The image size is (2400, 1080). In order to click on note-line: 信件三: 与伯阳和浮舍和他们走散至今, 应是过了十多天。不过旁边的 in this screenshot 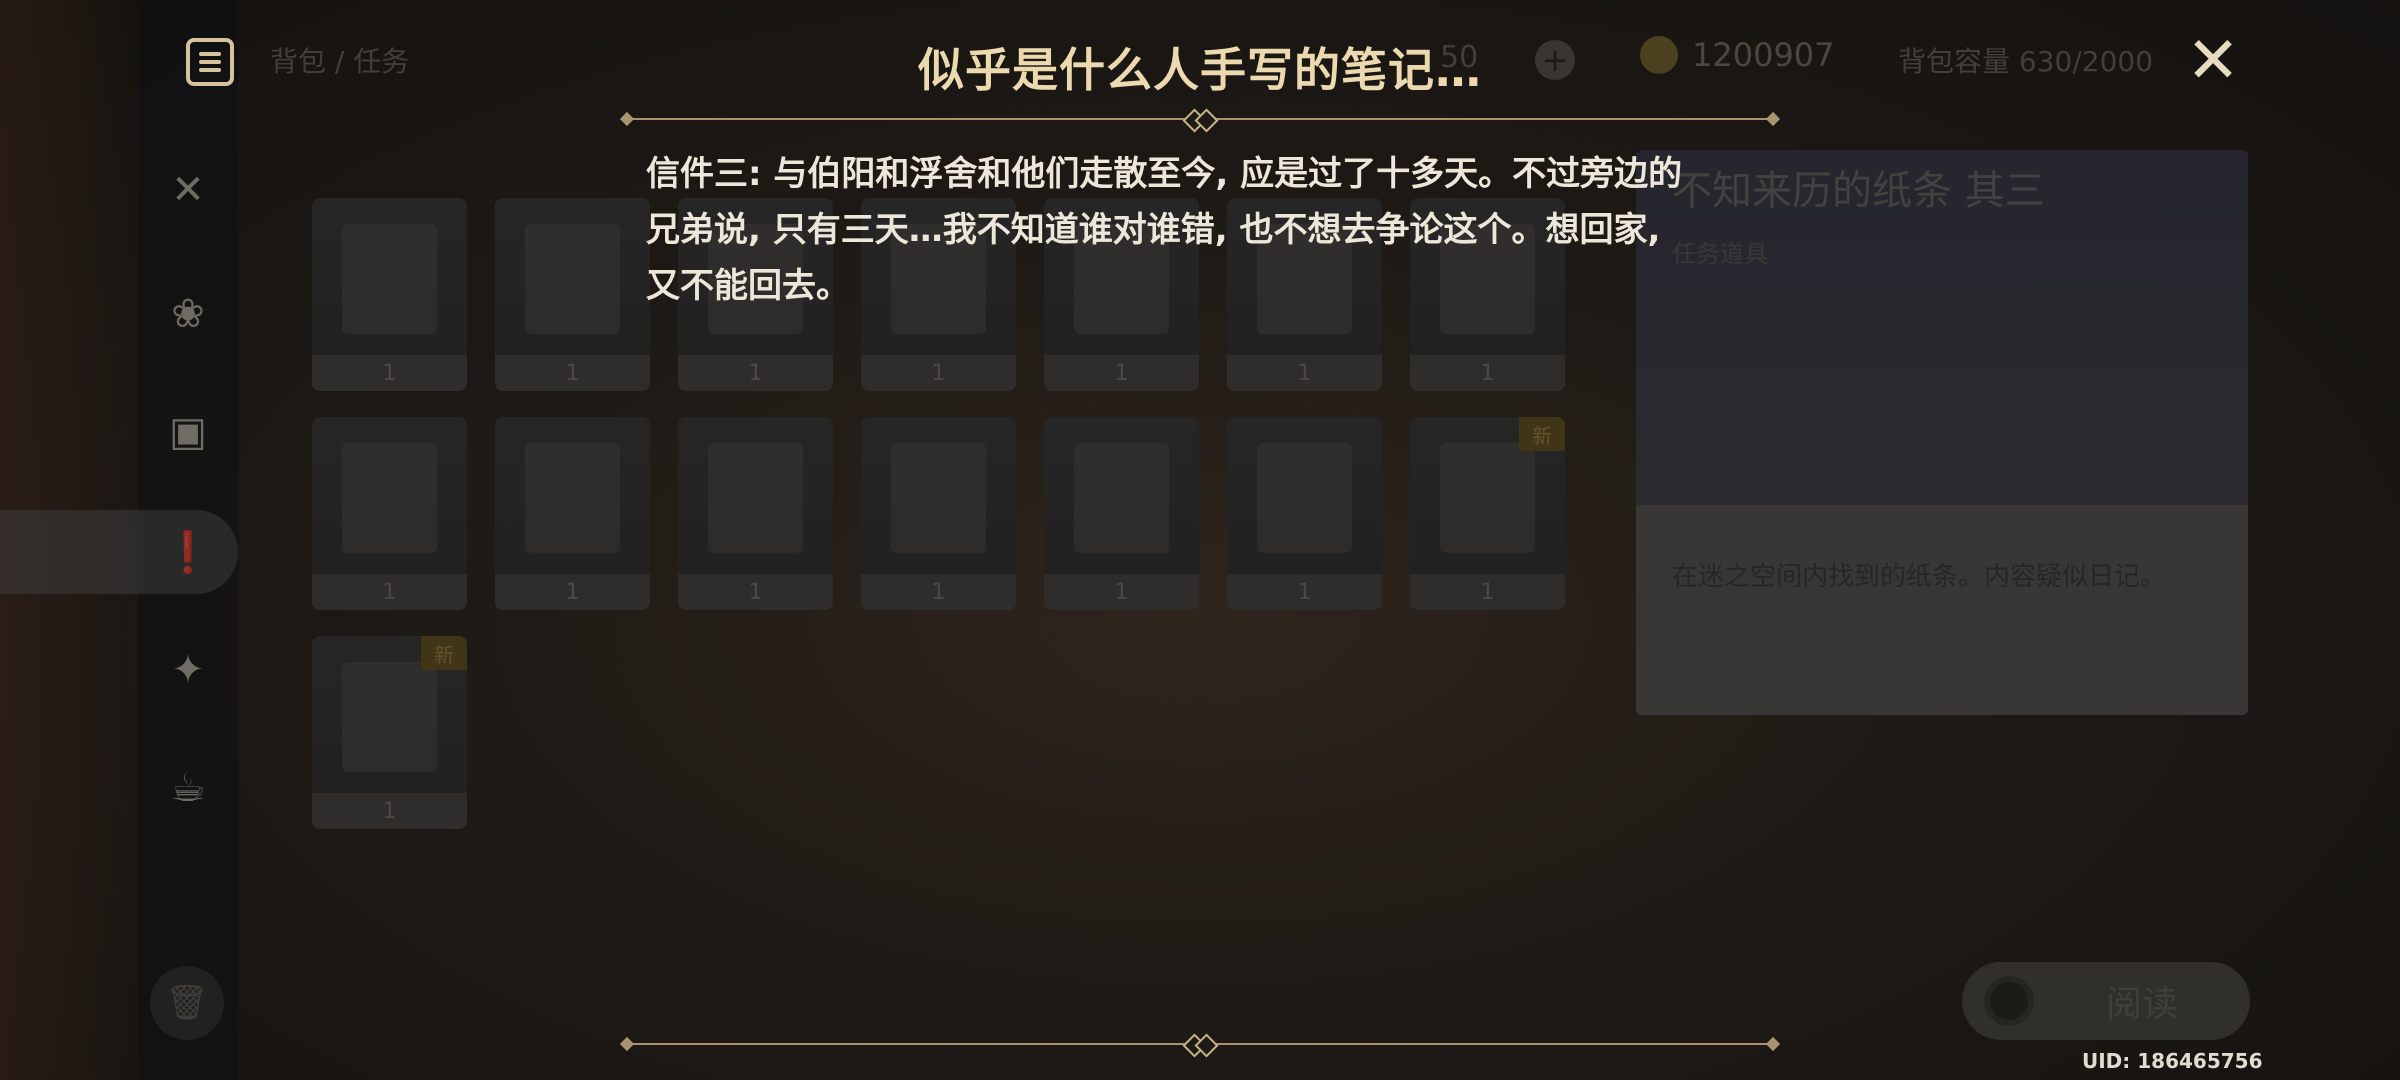, I will do `click(1164, 174)`.